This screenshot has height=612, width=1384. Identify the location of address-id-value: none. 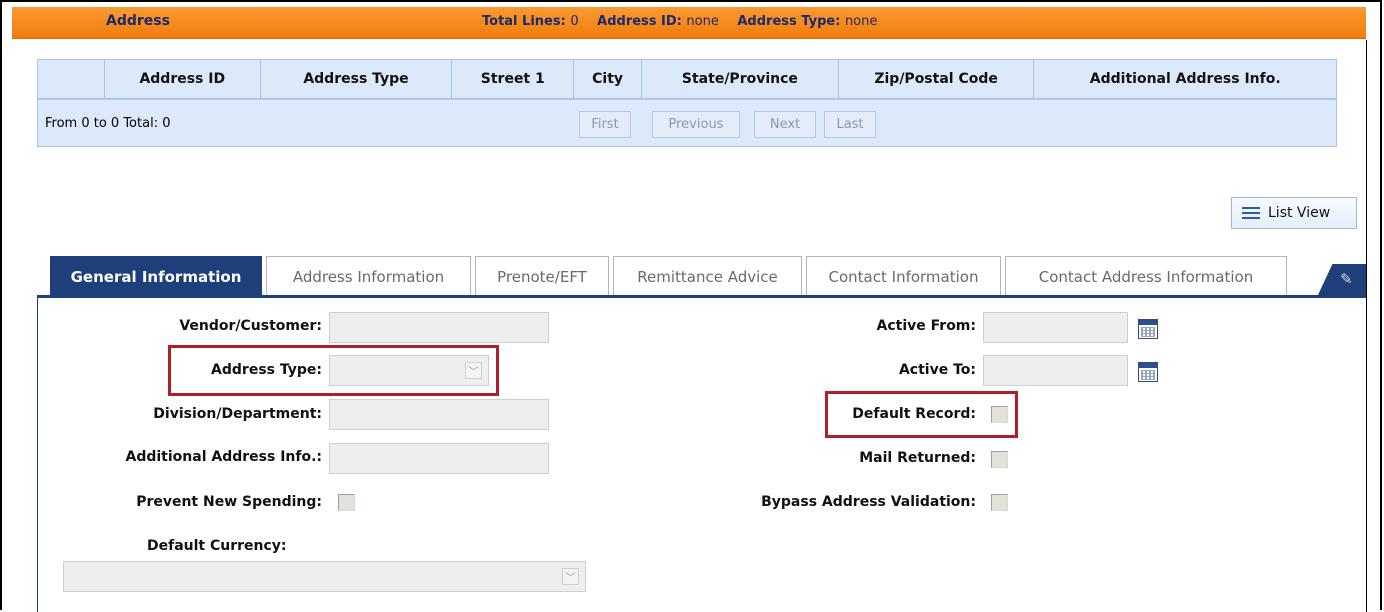
(702, 21).